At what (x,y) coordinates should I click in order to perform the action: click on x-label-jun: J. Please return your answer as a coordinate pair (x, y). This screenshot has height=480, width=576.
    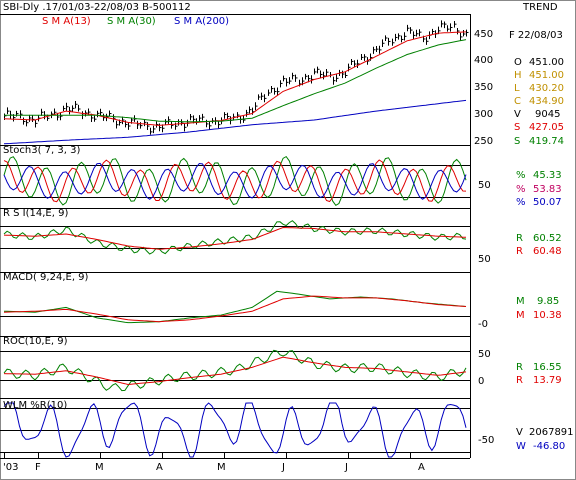
    Looking at the image, I should click on (283, 467).